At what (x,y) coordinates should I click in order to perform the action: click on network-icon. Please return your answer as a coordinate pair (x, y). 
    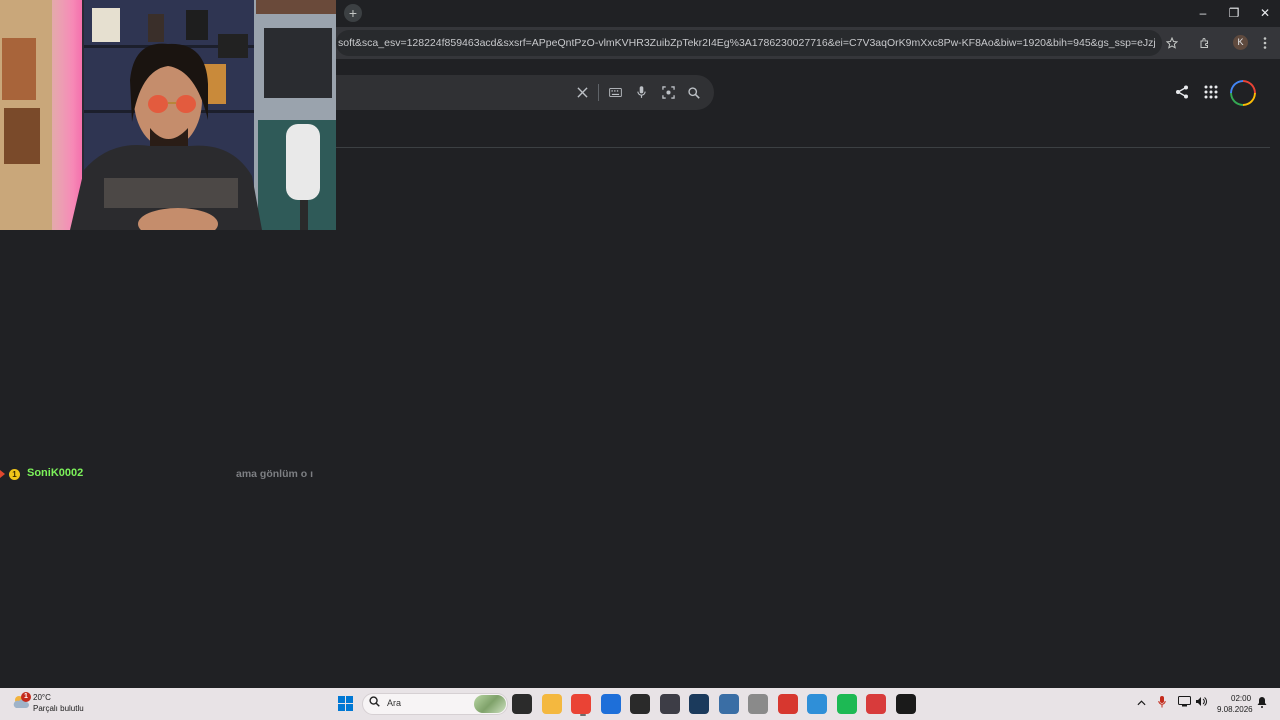
    Looking at the image, I should click on (1184, 703).